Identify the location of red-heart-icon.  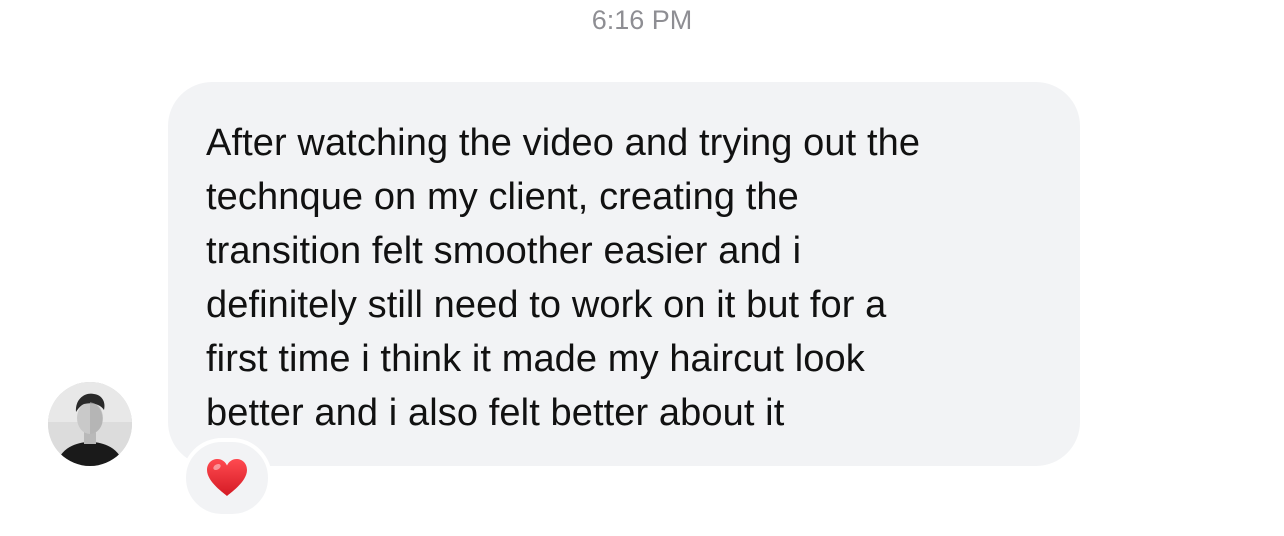
(227, 477).